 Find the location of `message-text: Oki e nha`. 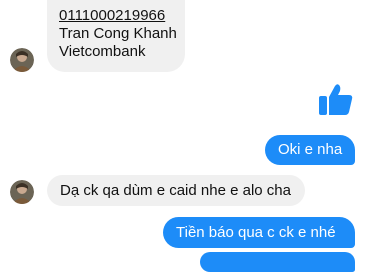

message-text: Oki e nha is located at coordinates (310, 149).